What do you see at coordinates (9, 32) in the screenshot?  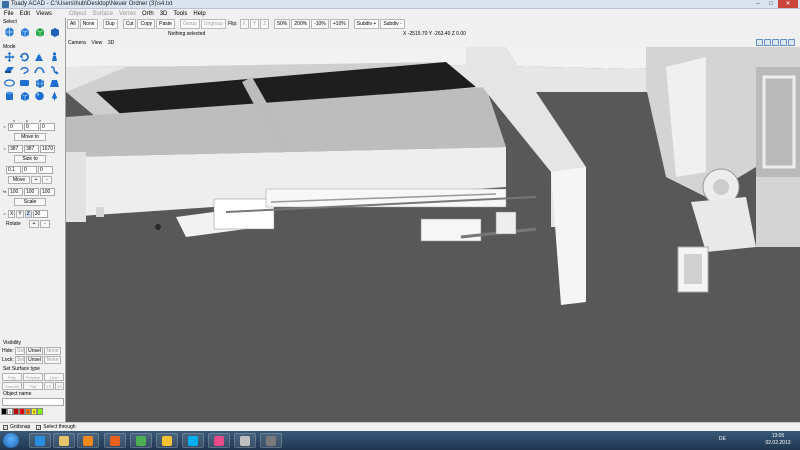 I see `select-sphere-tool` at bounding box center [9, 32].